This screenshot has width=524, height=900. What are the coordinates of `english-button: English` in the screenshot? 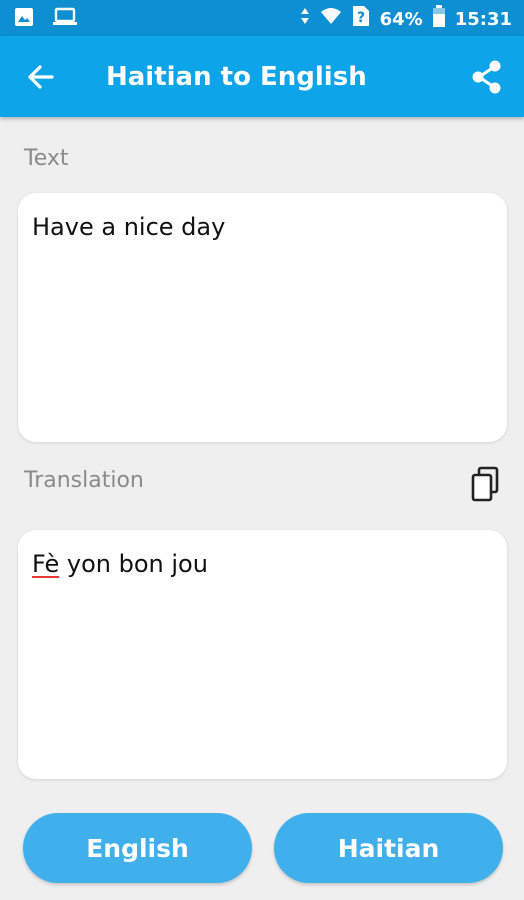 It's located at (137, 848).